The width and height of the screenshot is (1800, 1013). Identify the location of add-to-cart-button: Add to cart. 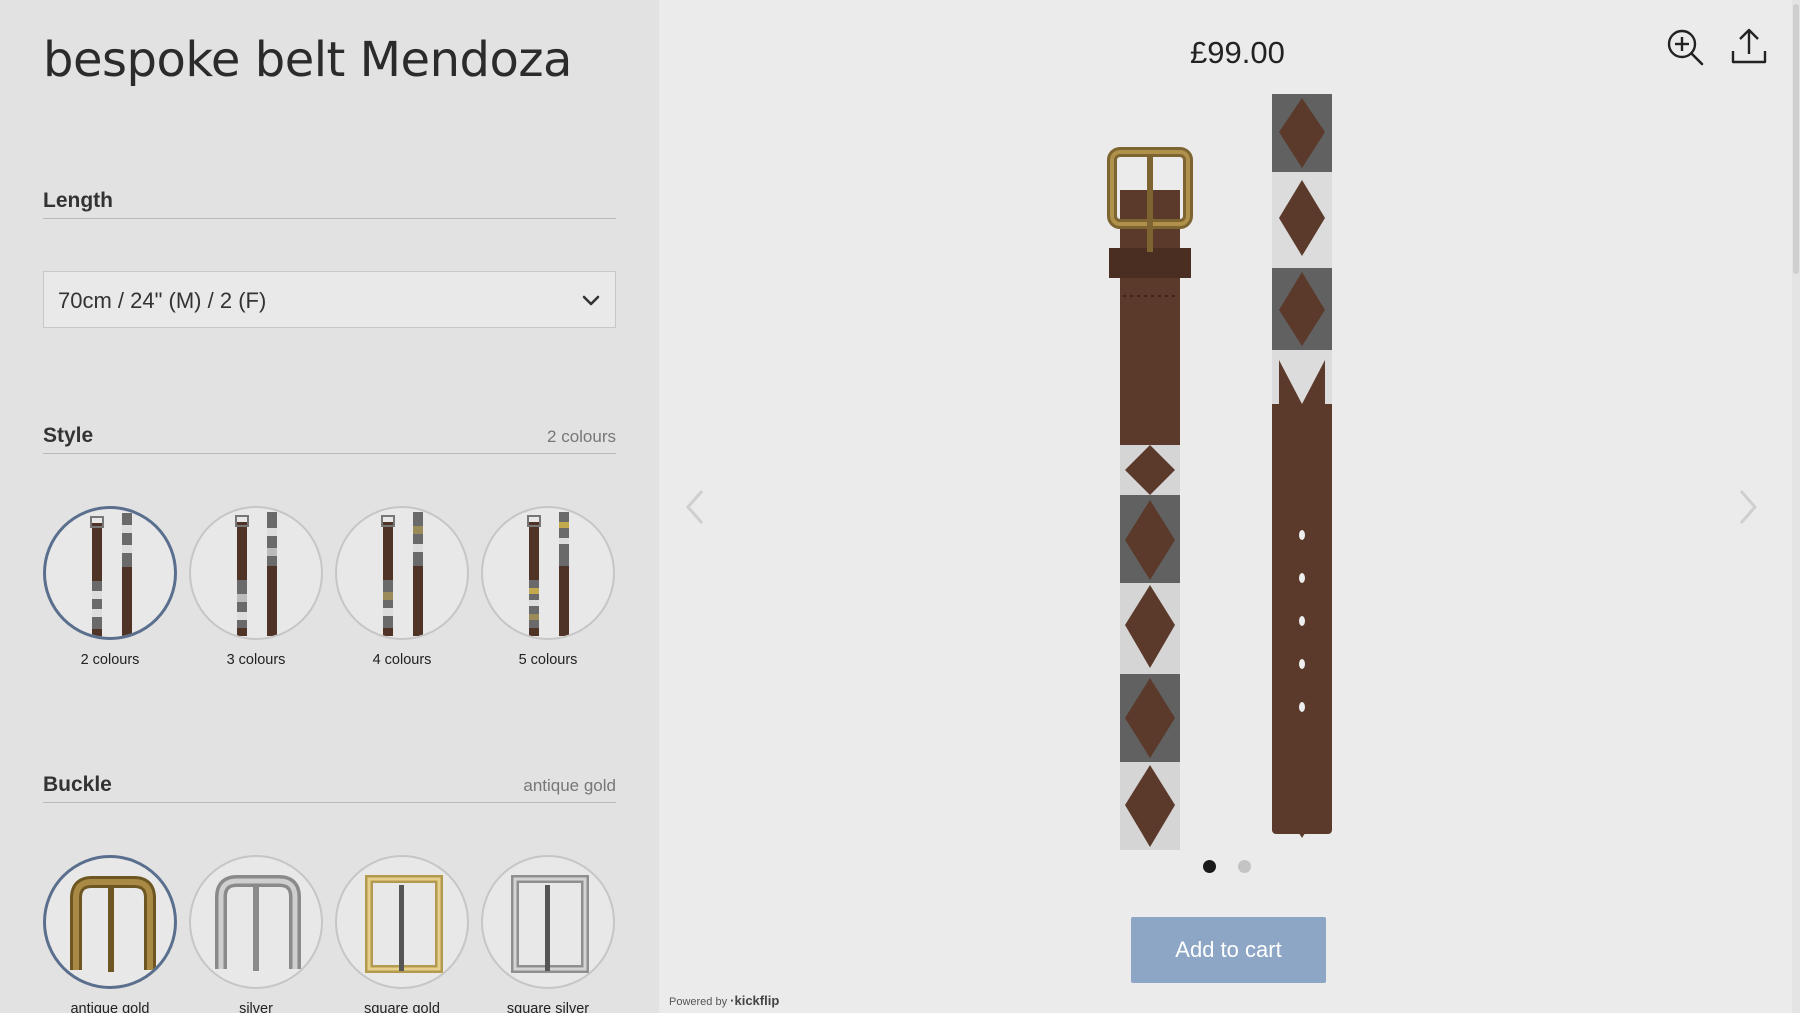
(1228, 950).